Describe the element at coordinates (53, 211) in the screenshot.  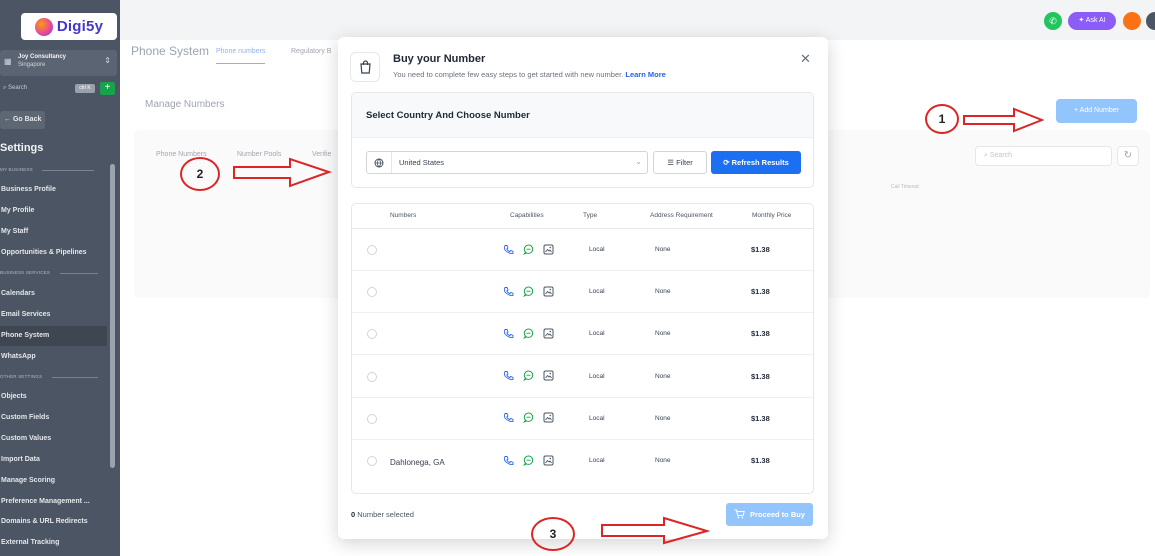
I see `sidebar-item-my-profile: My Profile` at that location.